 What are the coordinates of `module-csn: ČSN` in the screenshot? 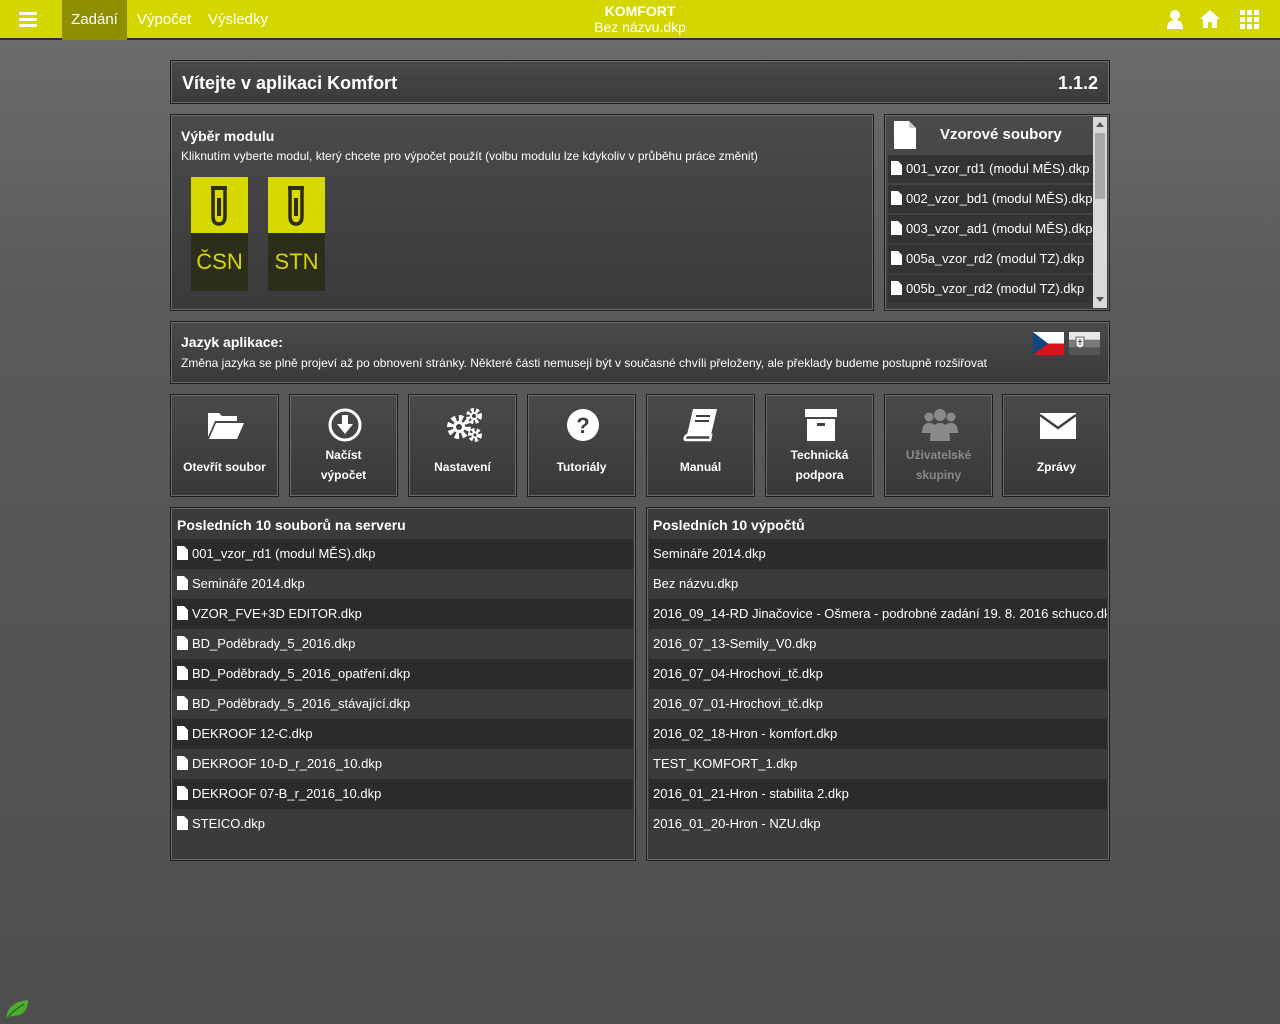 It's located at (219, 234).